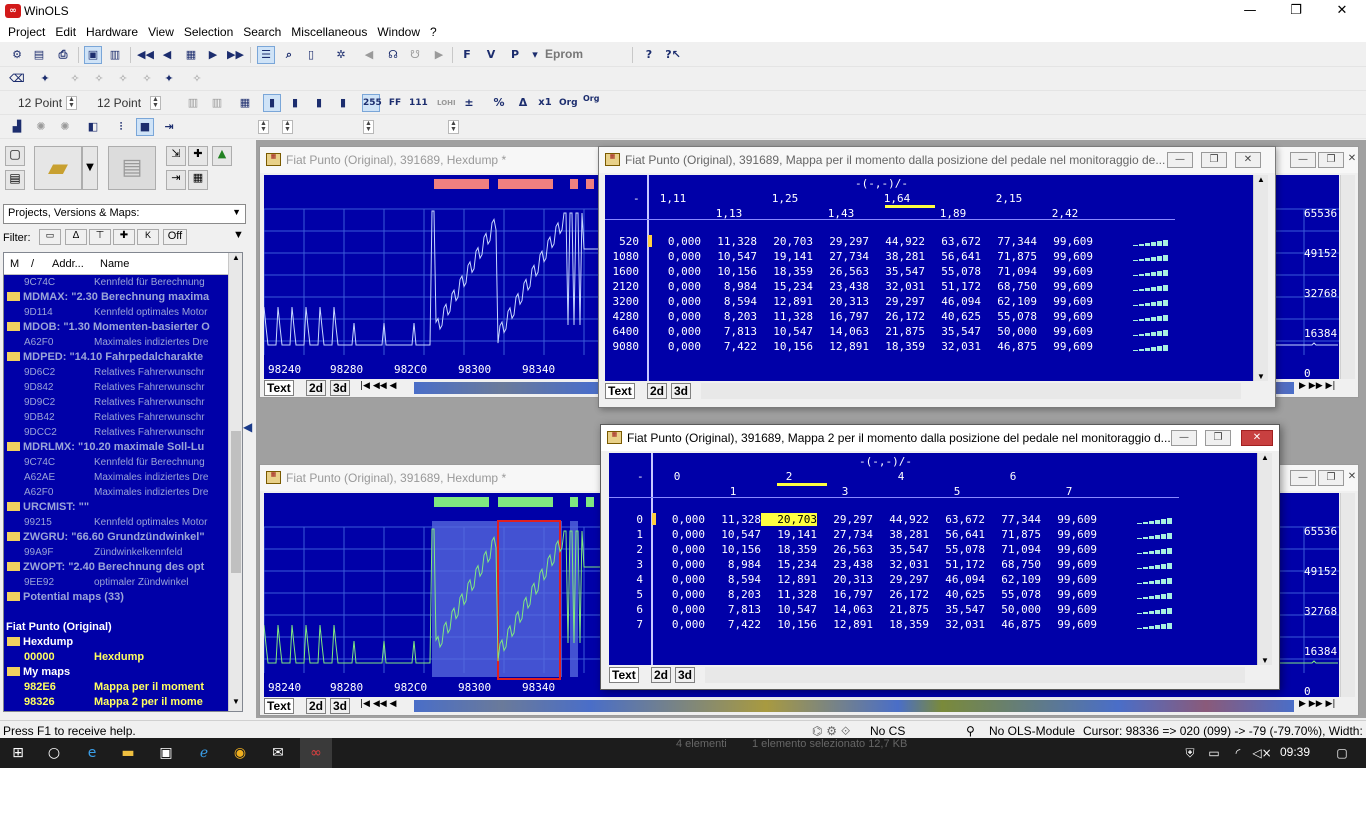  I want to click on view-spinner-d: ▲ ▼, so click(453, 127).